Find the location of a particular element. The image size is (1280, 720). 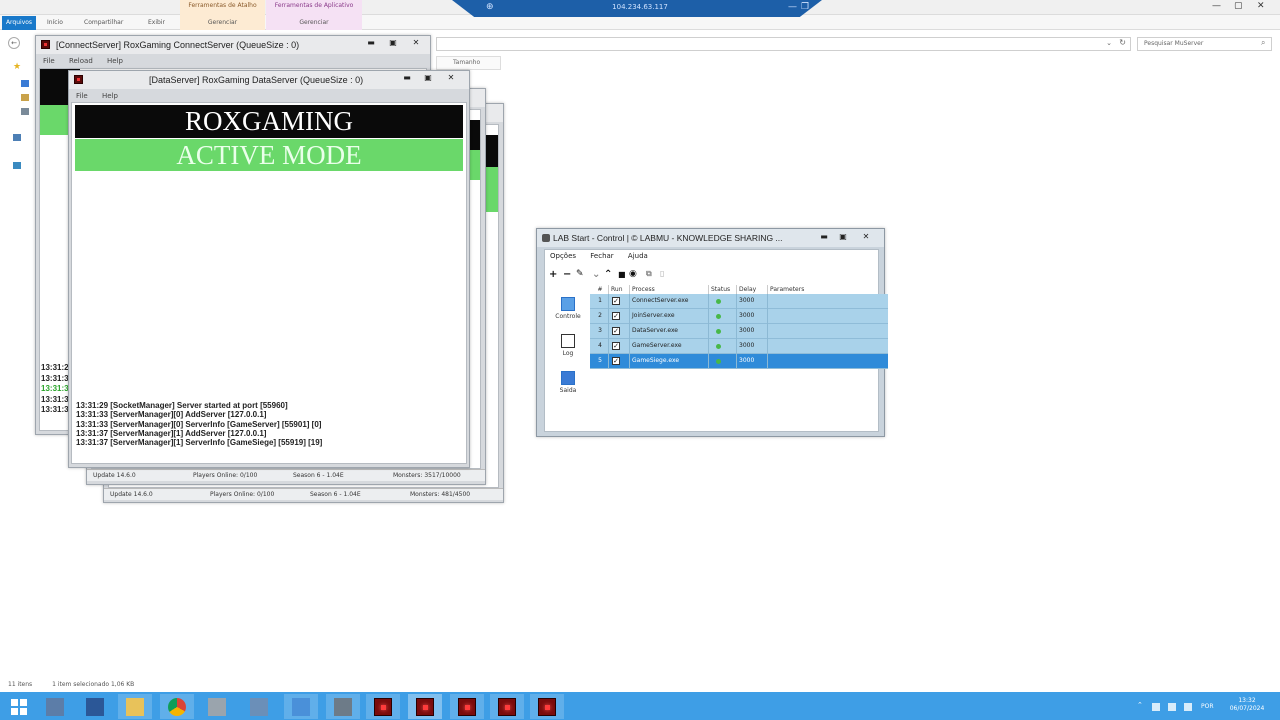

table-row: 4 ✓ GameServer.exe 3000 is located at coordinates (739, 346).